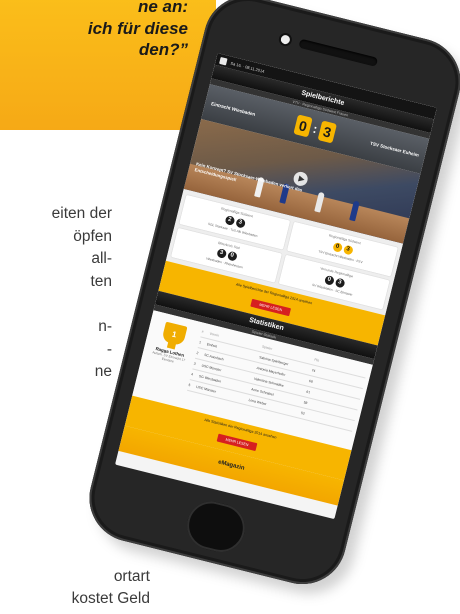  I want to click on trophy-icon: 1, so click(174, 334).